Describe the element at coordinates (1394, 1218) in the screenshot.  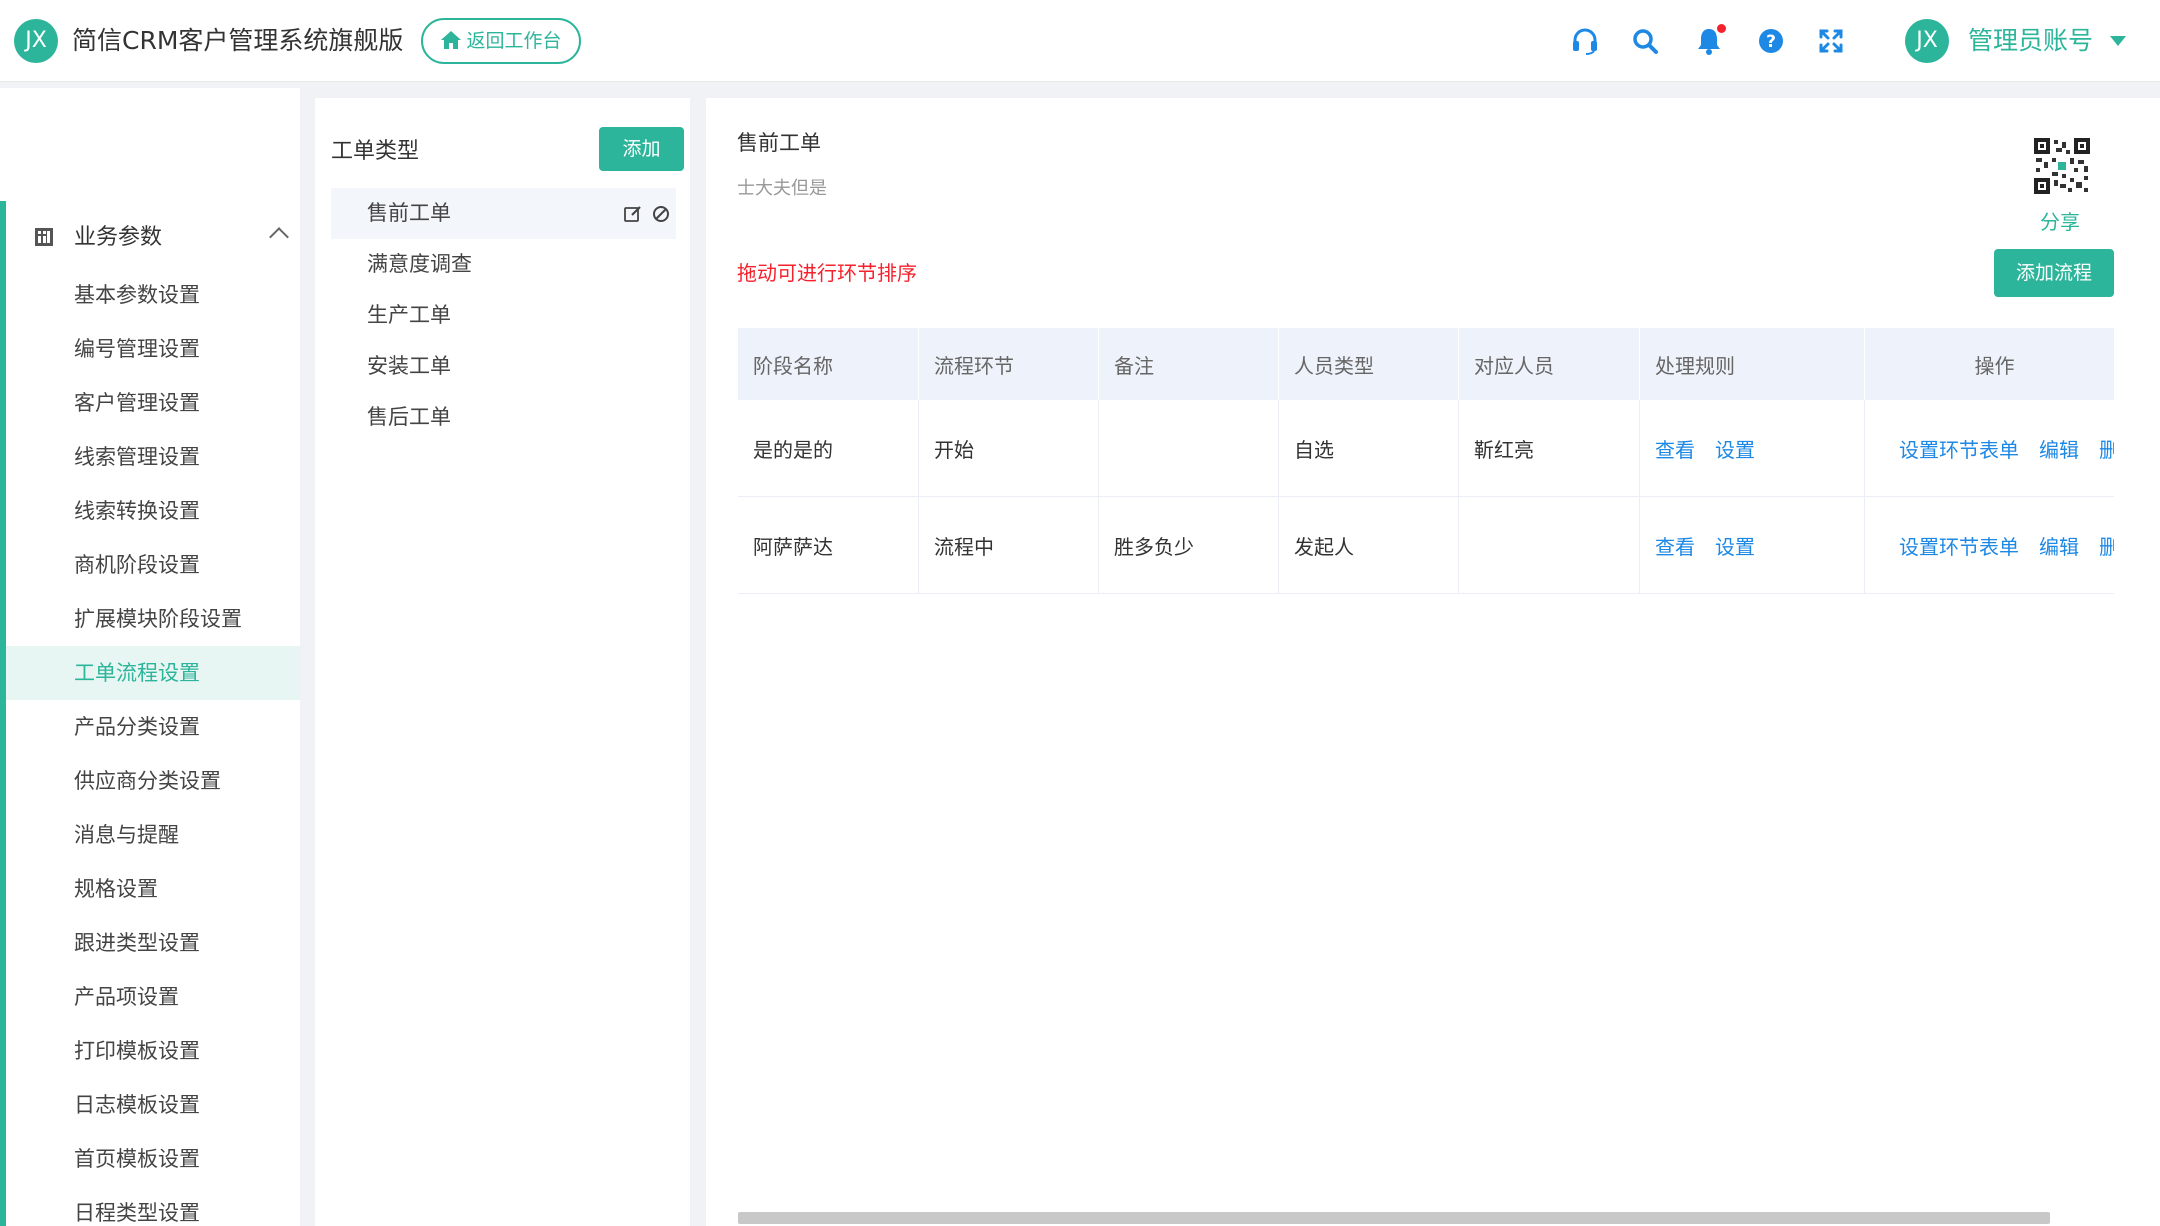
I see `horizontal-scrollbar` at that location.